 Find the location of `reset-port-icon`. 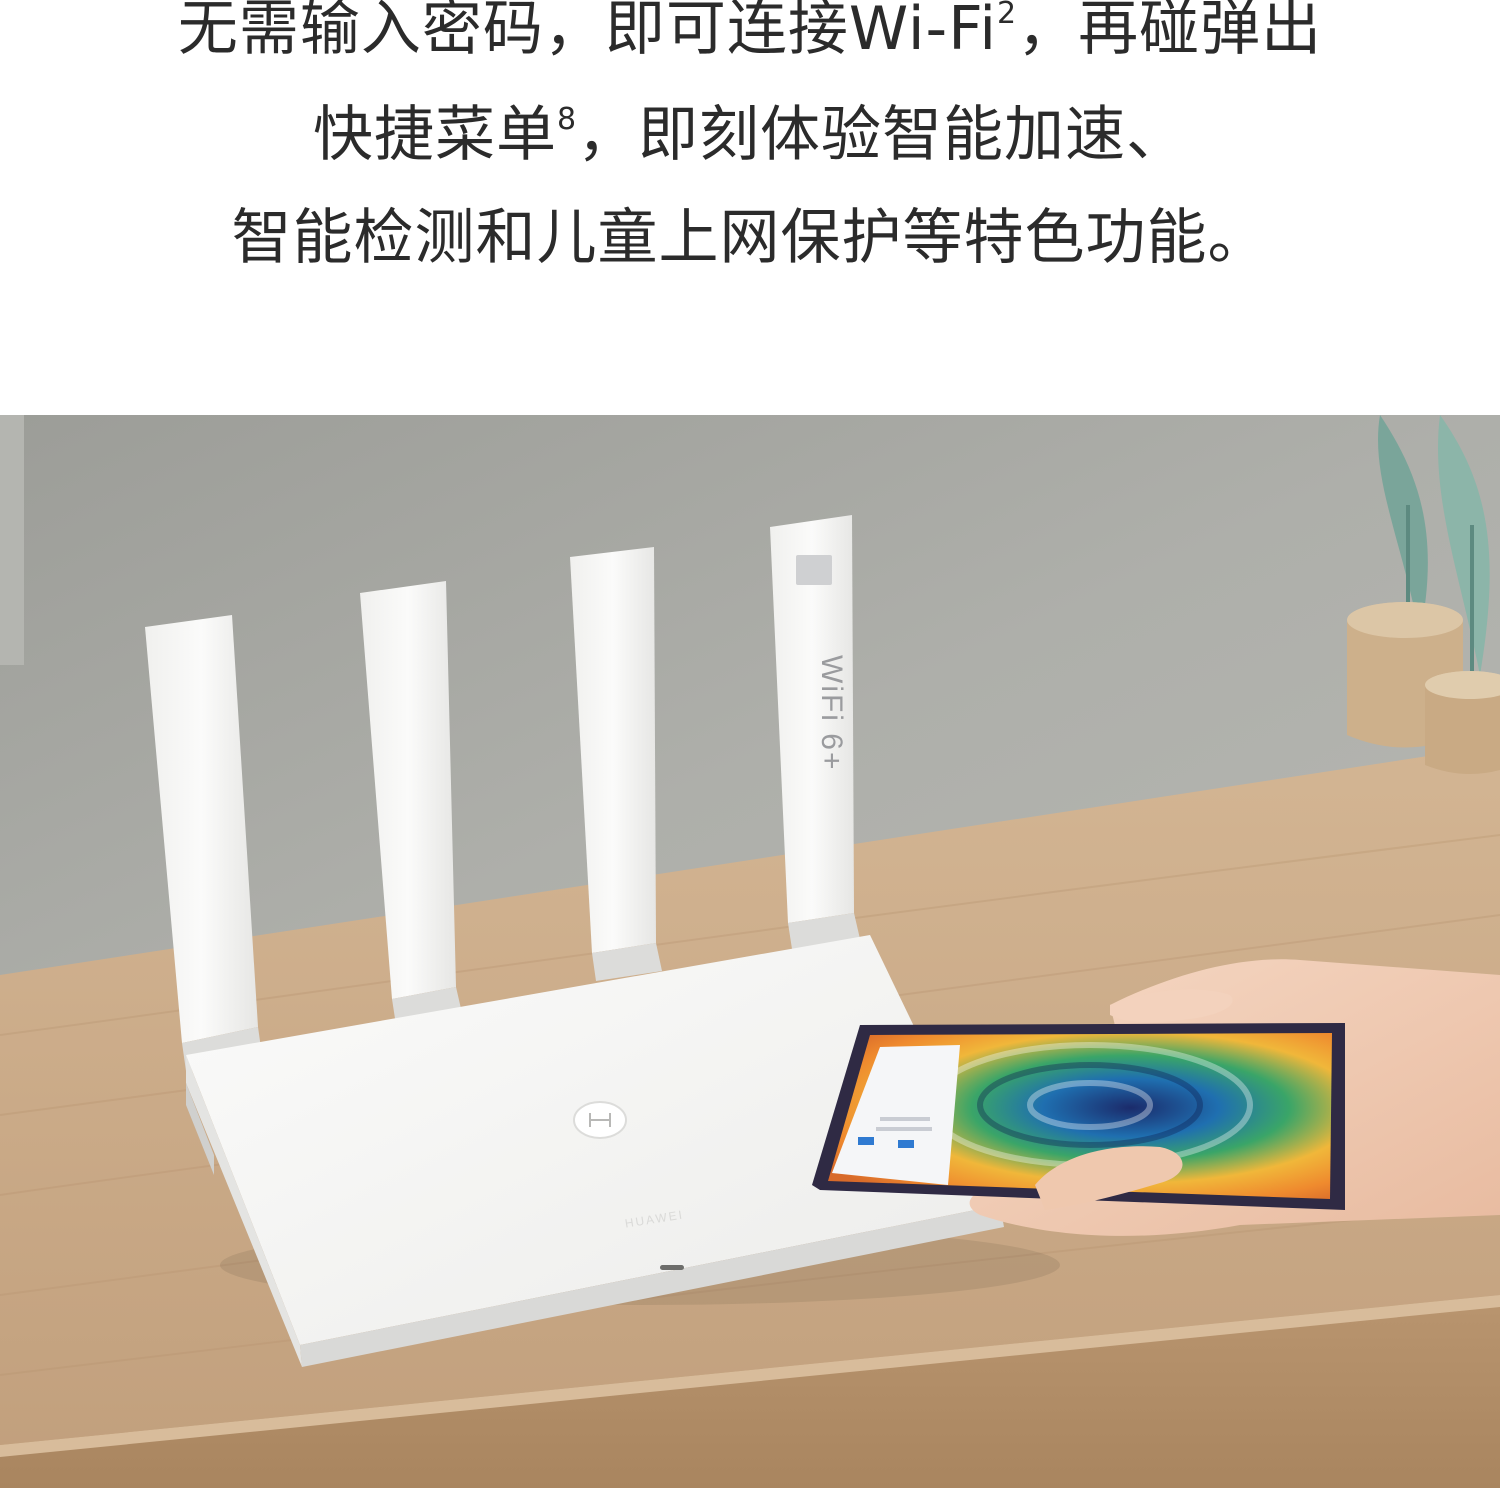

reset-port-icon is located at coordinates (672, 1267).